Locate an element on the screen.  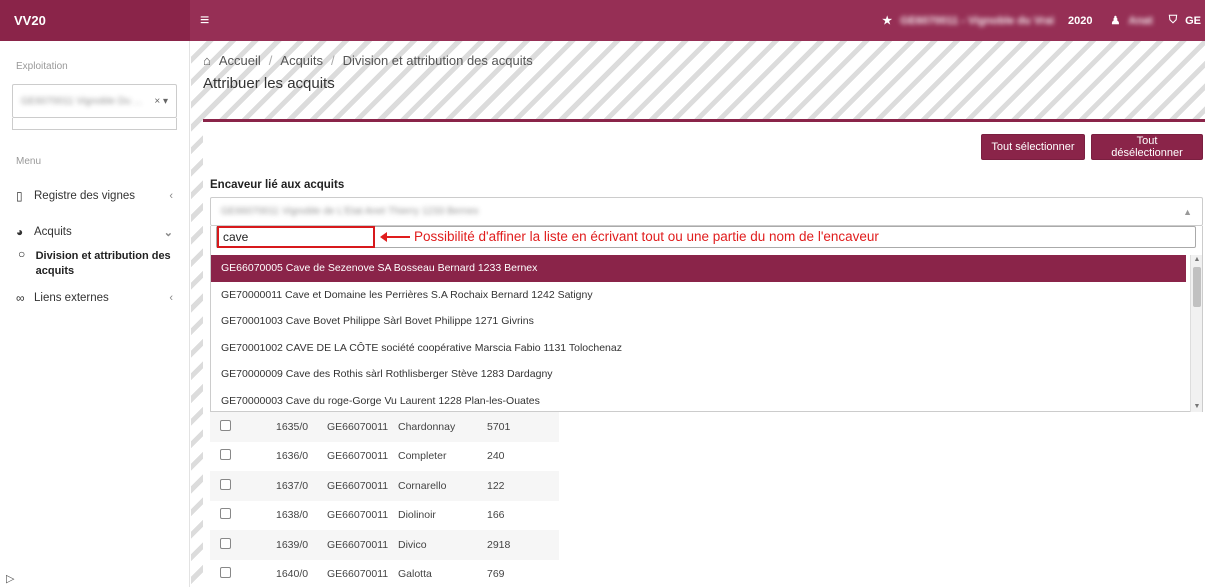
scroll-up-icon: ▲ is located at coordinates (1197, 260).